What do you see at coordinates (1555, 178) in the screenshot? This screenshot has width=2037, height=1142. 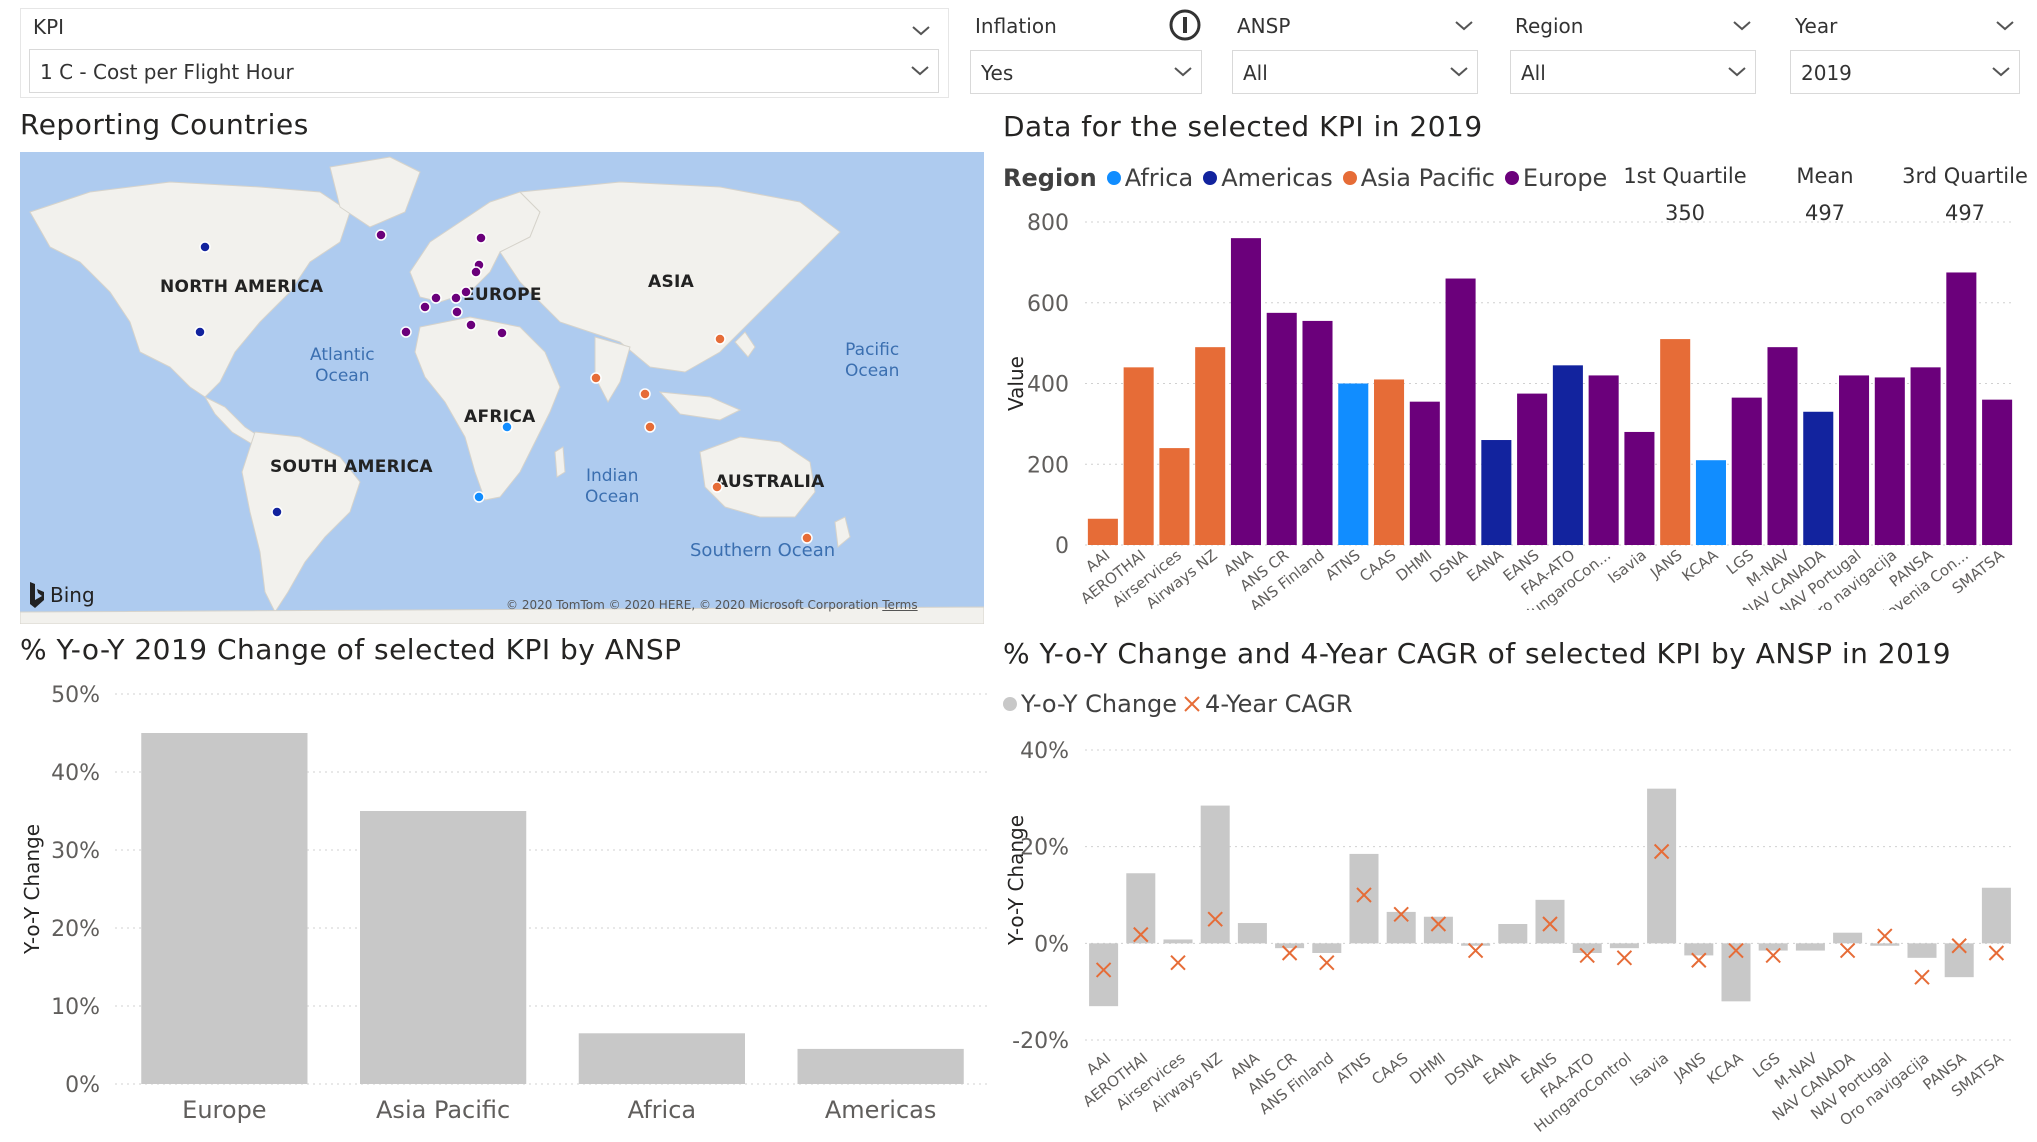 I see `legend-item-europe: Europe` at bounding box center [1555, 178].